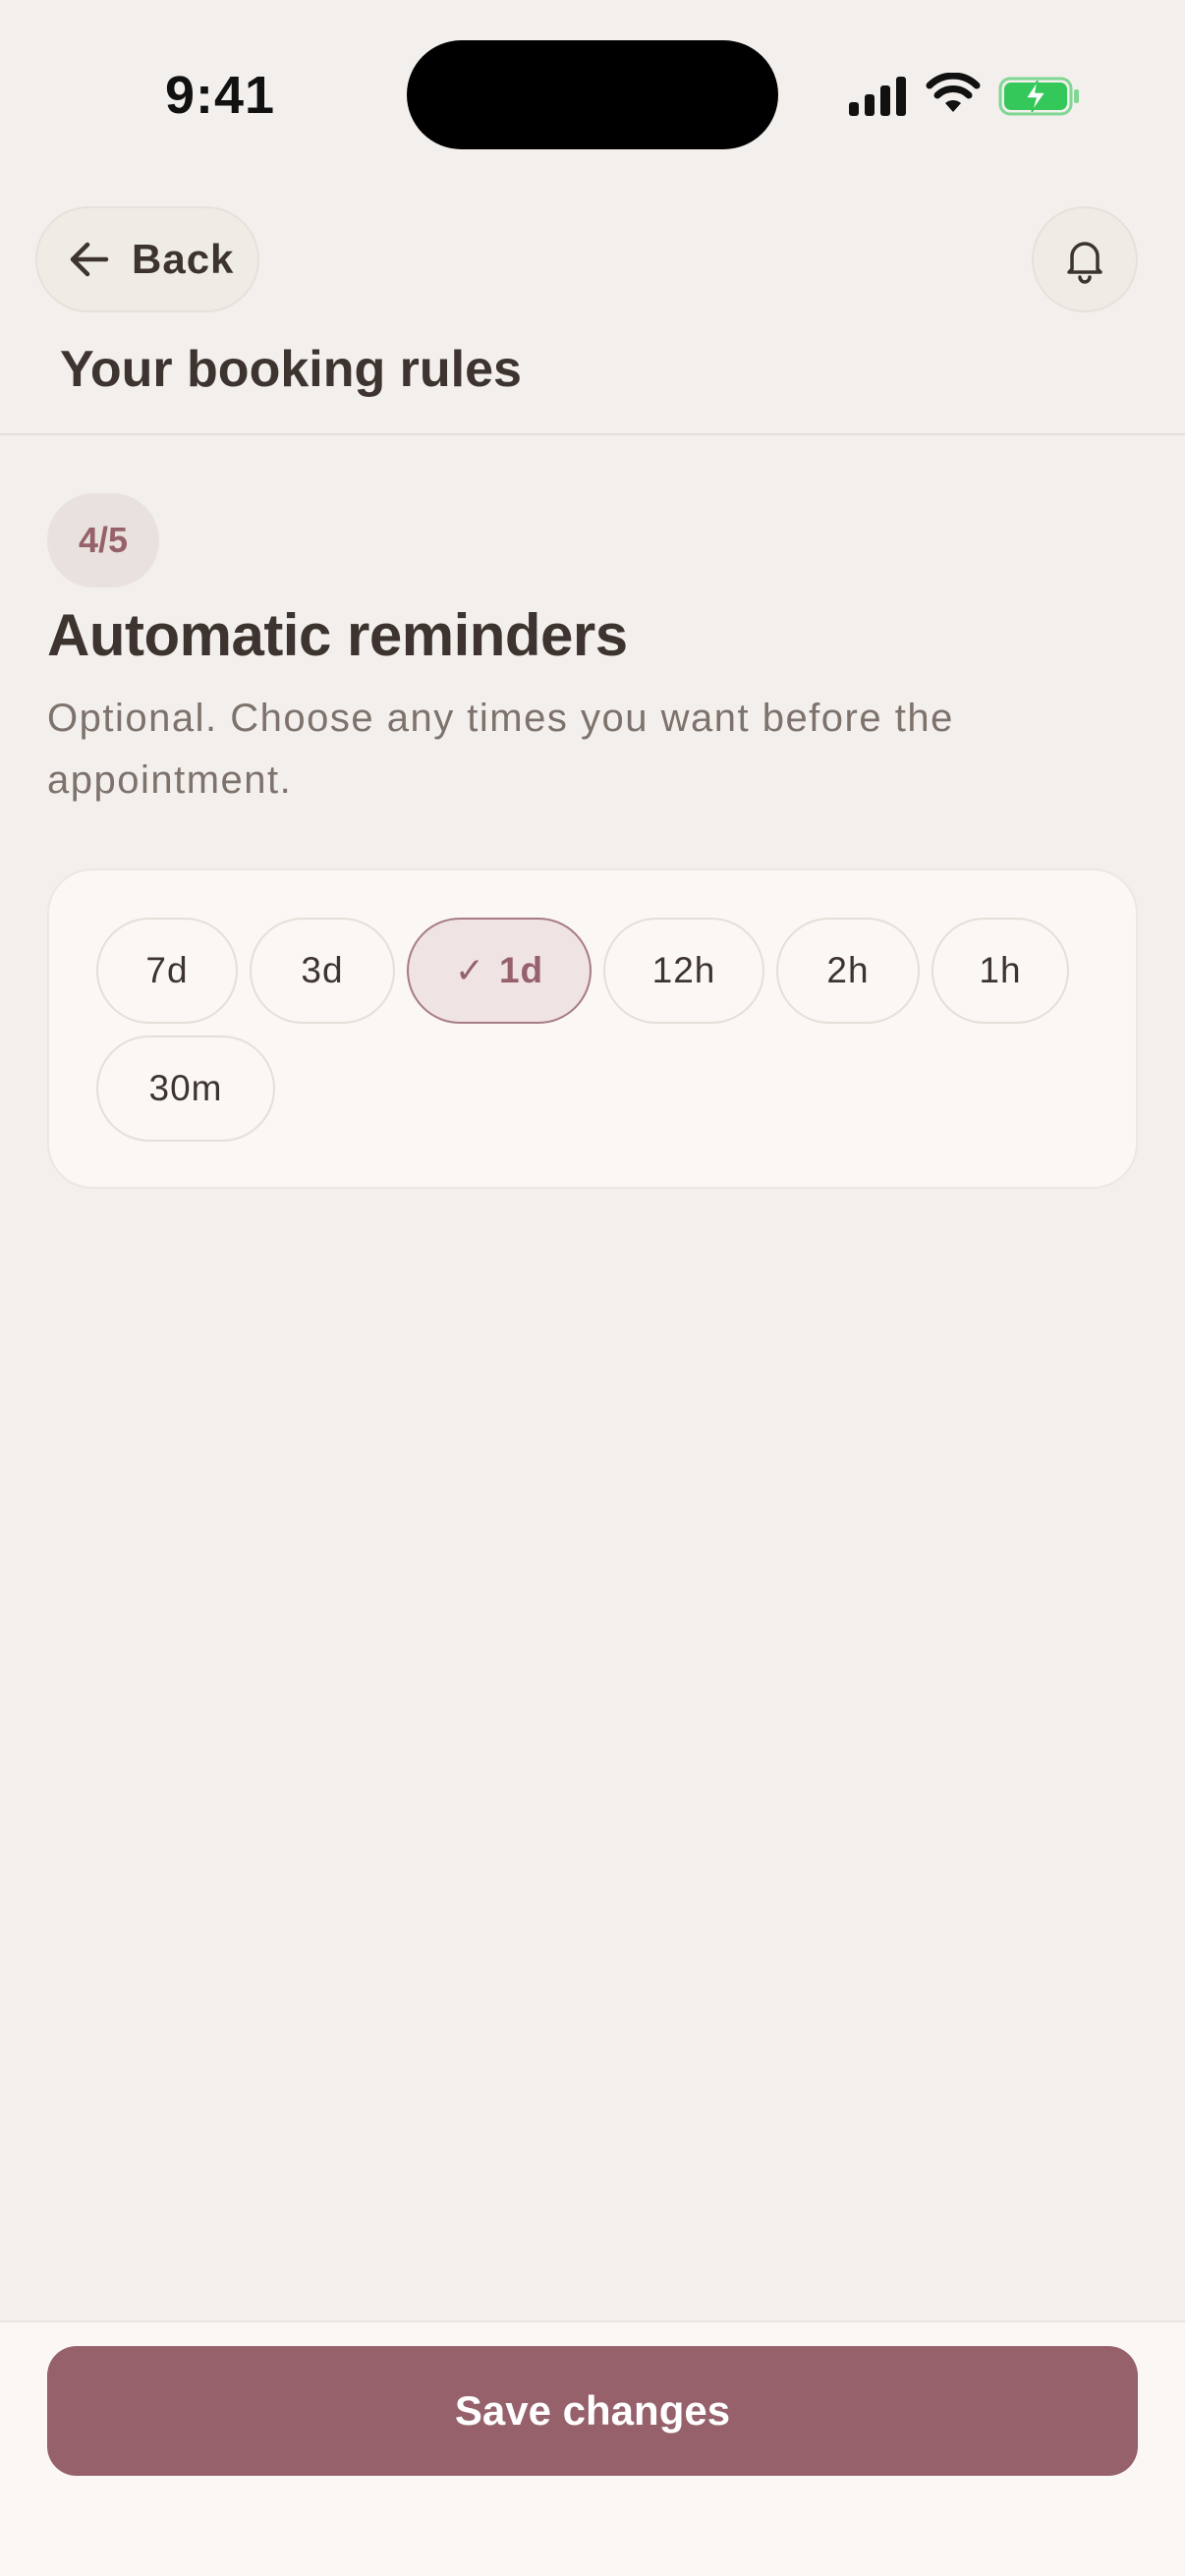  I want to click on reminder-chip-1h: 1h, so click(1000, 971).